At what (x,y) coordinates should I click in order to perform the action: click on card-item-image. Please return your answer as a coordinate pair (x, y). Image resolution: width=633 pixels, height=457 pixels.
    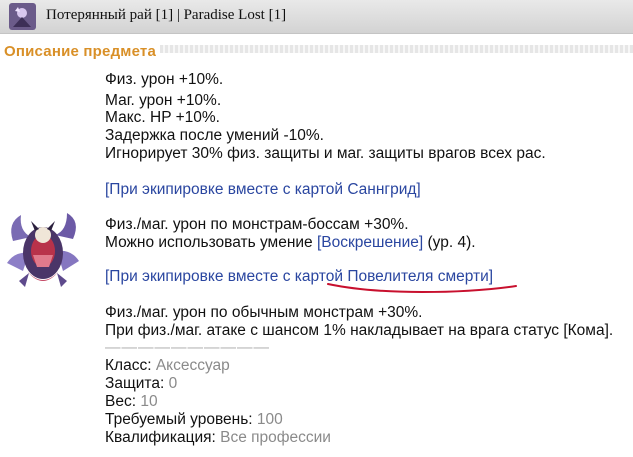
    Looking at the image, I should click on (43, 250).